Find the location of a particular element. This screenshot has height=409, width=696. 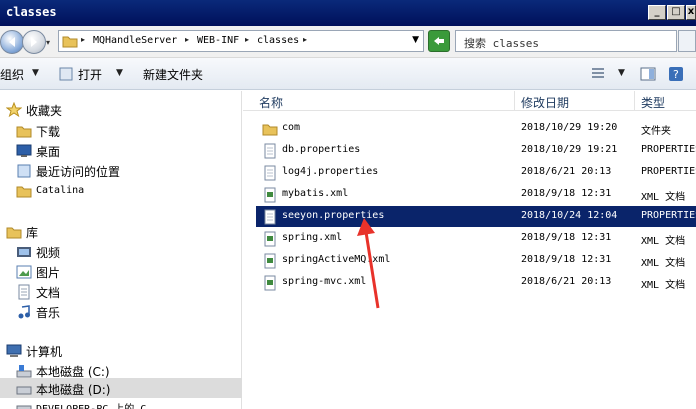

nav-label: 桌面 is located at coordinates (48, 152).